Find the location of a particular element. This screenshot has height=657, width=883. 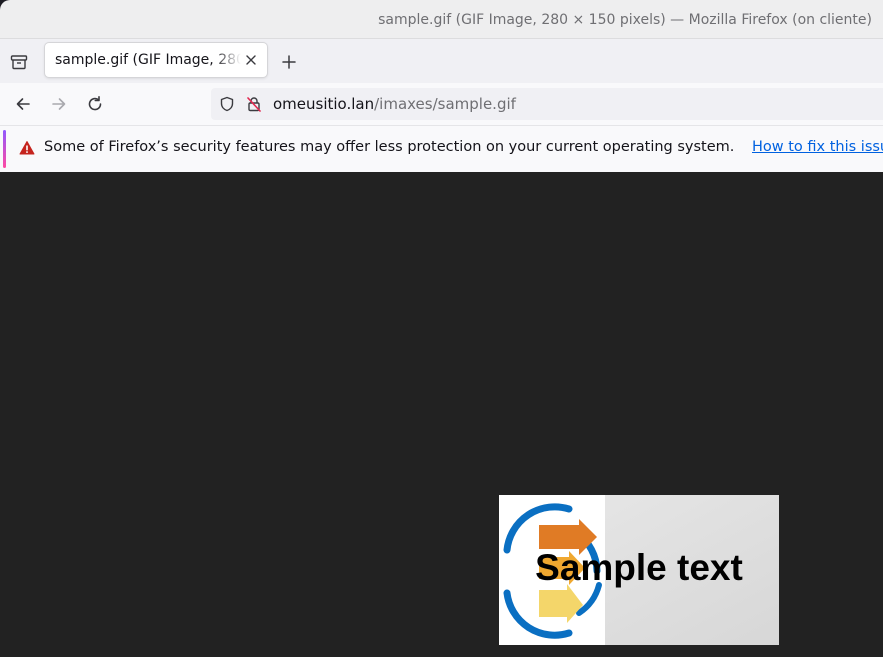

url-text: omeusitio.lan/imaxes/sample.gif is located at coordinates (394, 104).